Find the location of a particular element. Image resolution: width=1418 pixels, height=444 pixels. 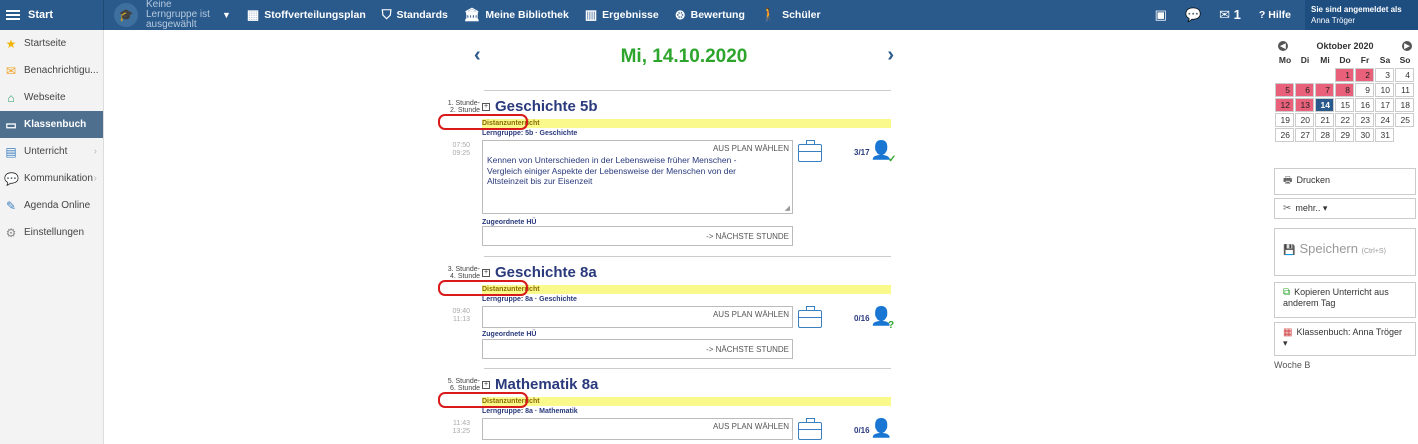

calendar-day: 2 is located at coordinates (1364, 75).